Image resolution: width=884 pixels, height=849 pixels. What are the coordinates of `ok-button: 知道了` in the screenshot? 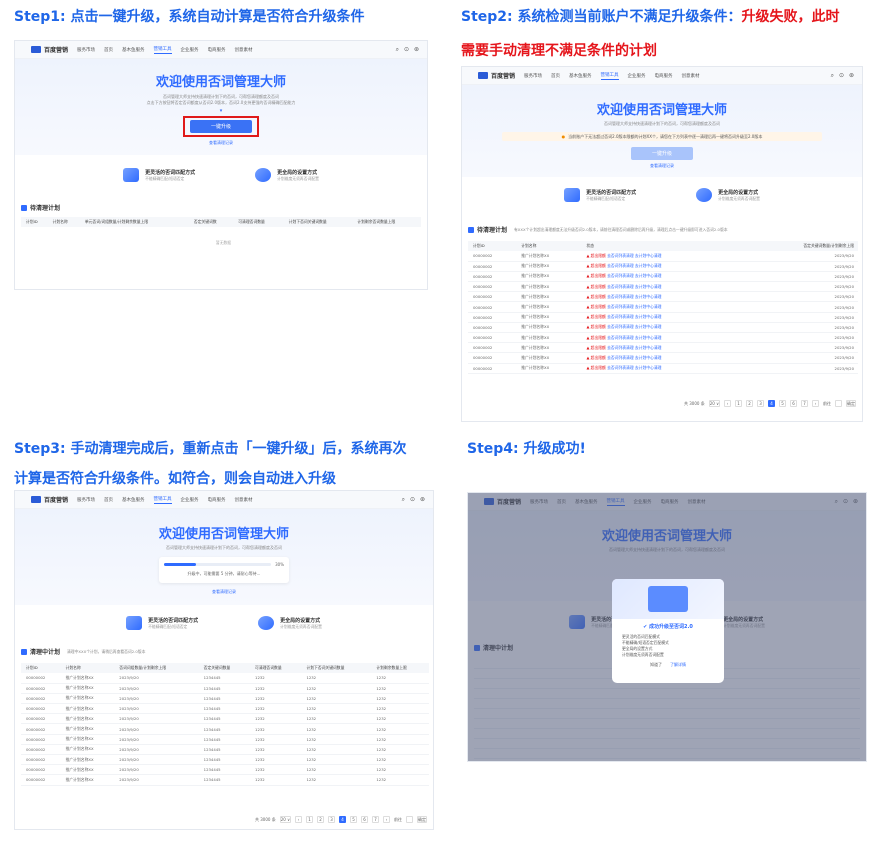 It's located at (656, 665).